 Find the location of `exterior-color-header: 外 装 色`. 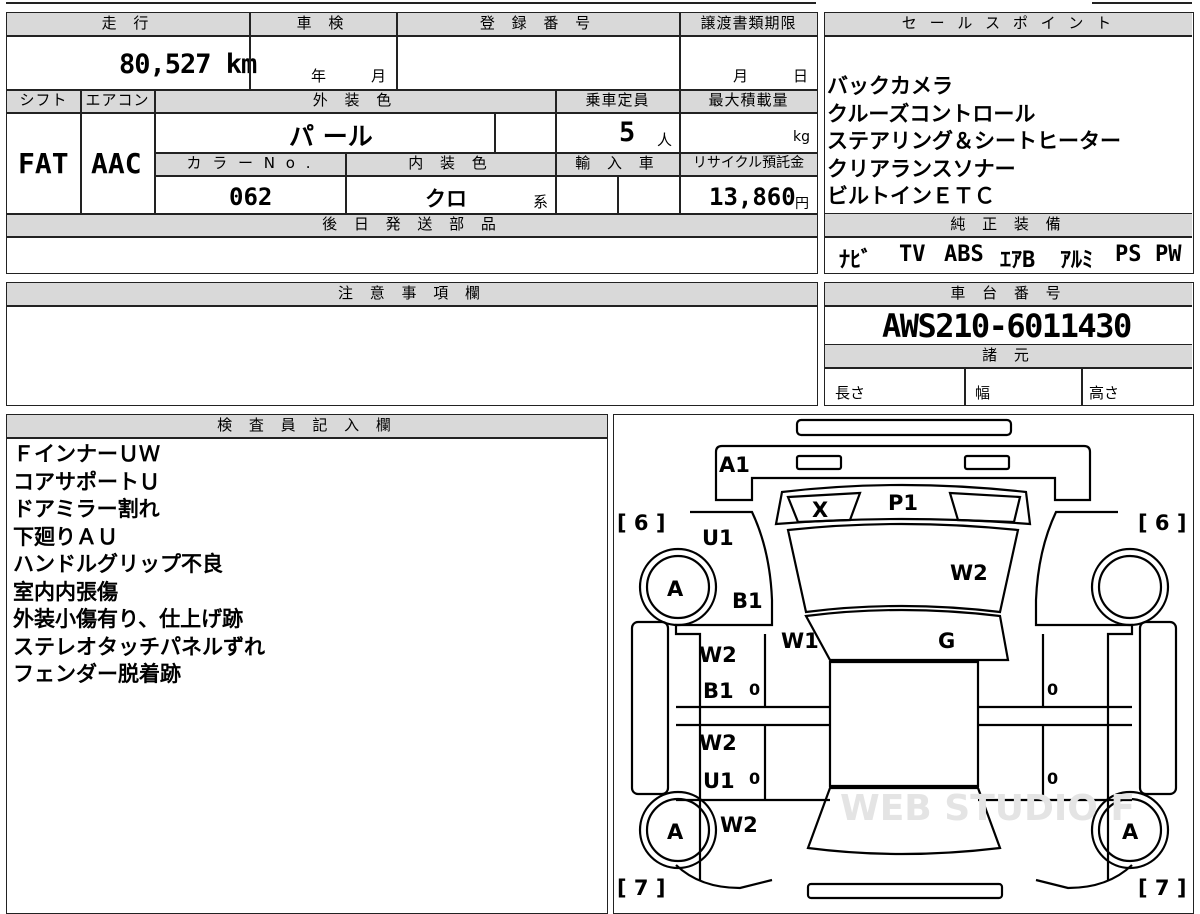

exterior-color-header: 外 装 色 is located at coordinates (355, 101).